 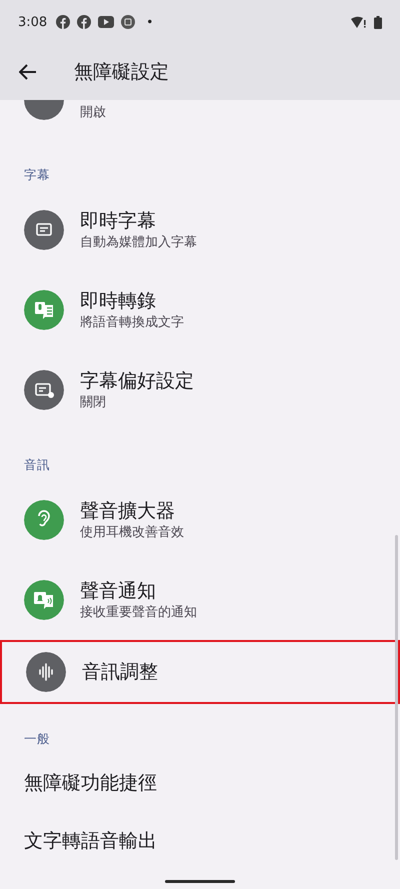 I want to click on setting-title: 聲音通知, so click(x=118, y=591).